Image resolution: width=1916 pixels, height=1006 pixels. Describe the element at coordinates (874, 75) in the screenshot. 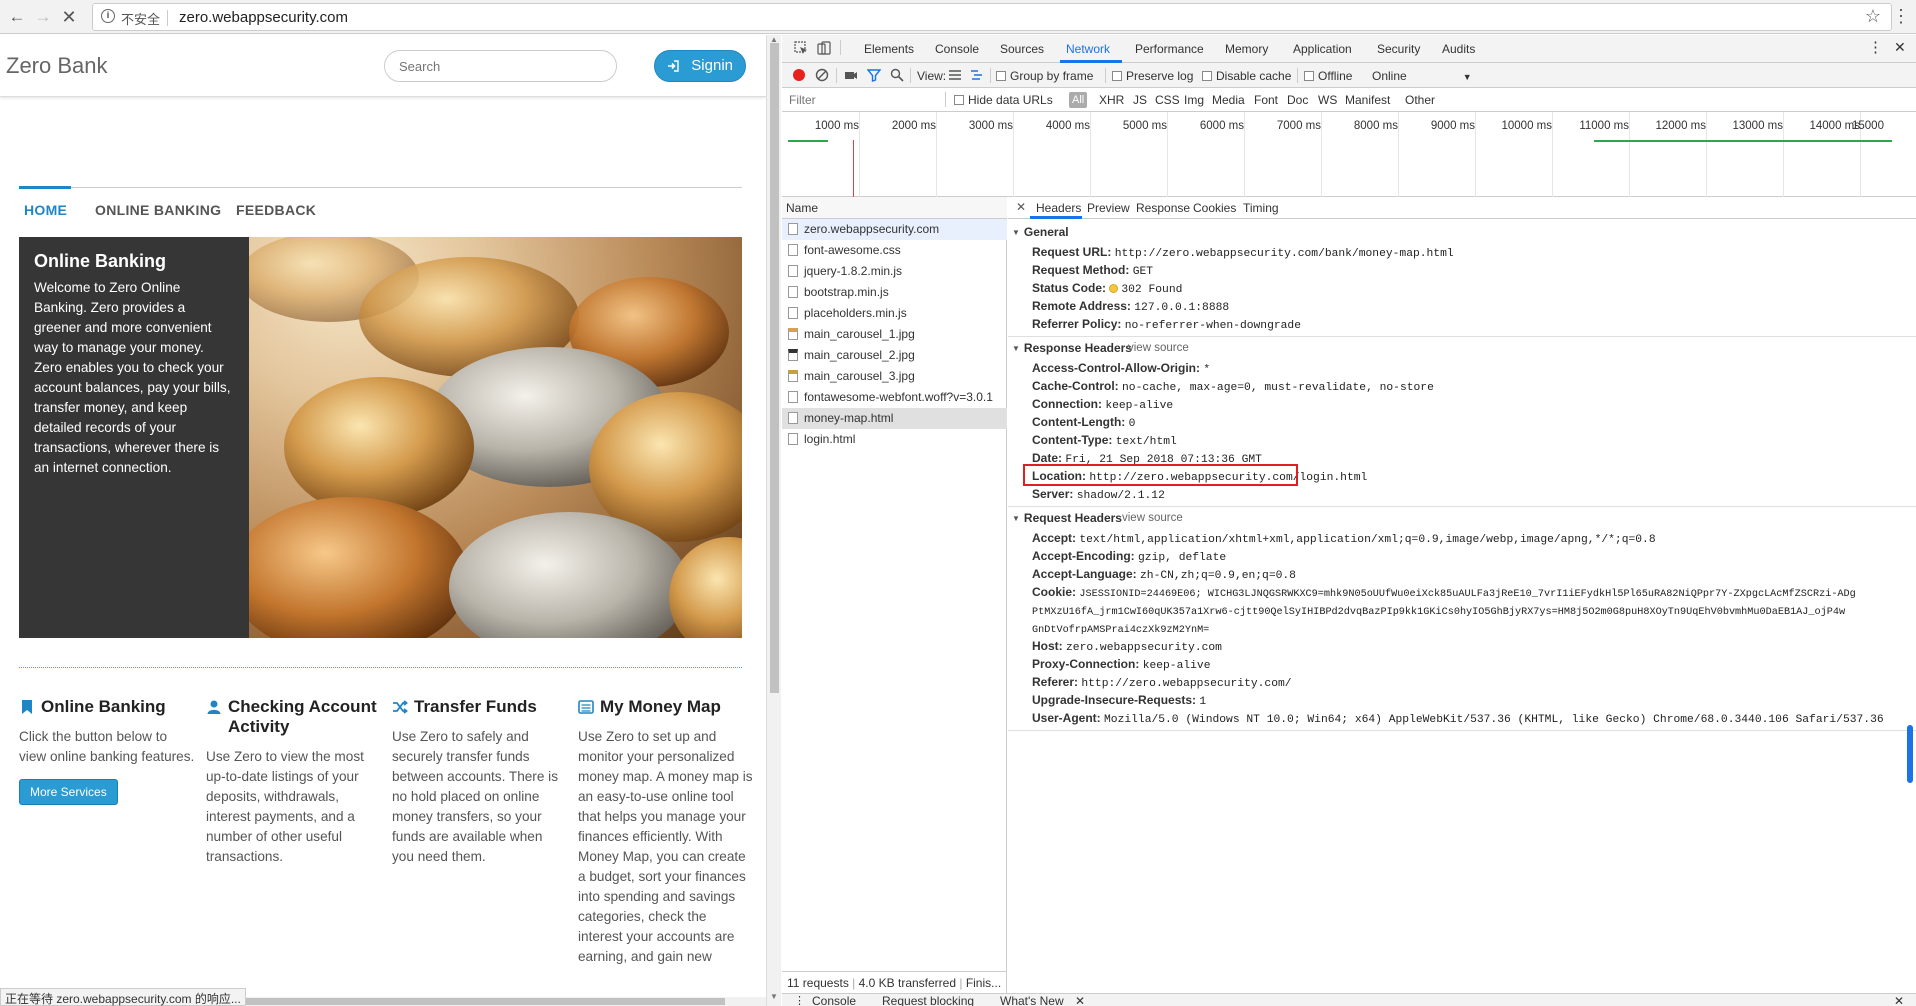

I see `filter-icon` at that location.